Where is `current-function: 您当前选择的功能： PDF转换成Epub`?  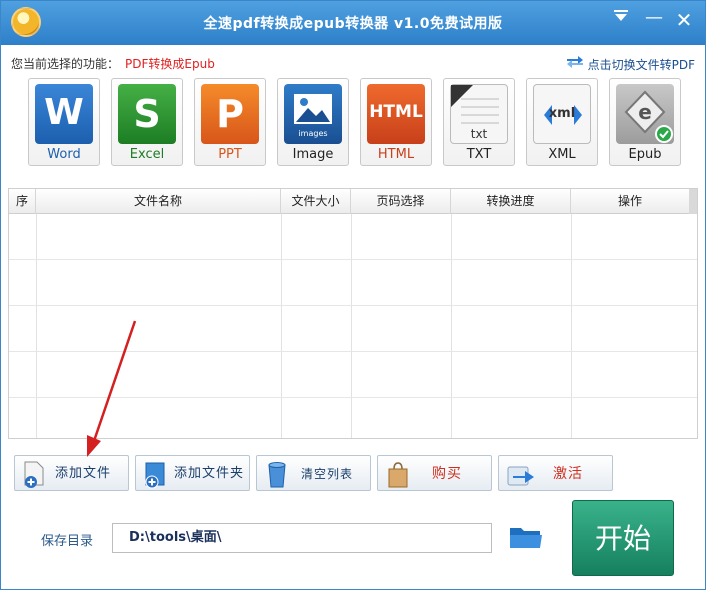
current-function: 您当前选择的功能： PDF转换成Epub is located at coordinates (113, 63).